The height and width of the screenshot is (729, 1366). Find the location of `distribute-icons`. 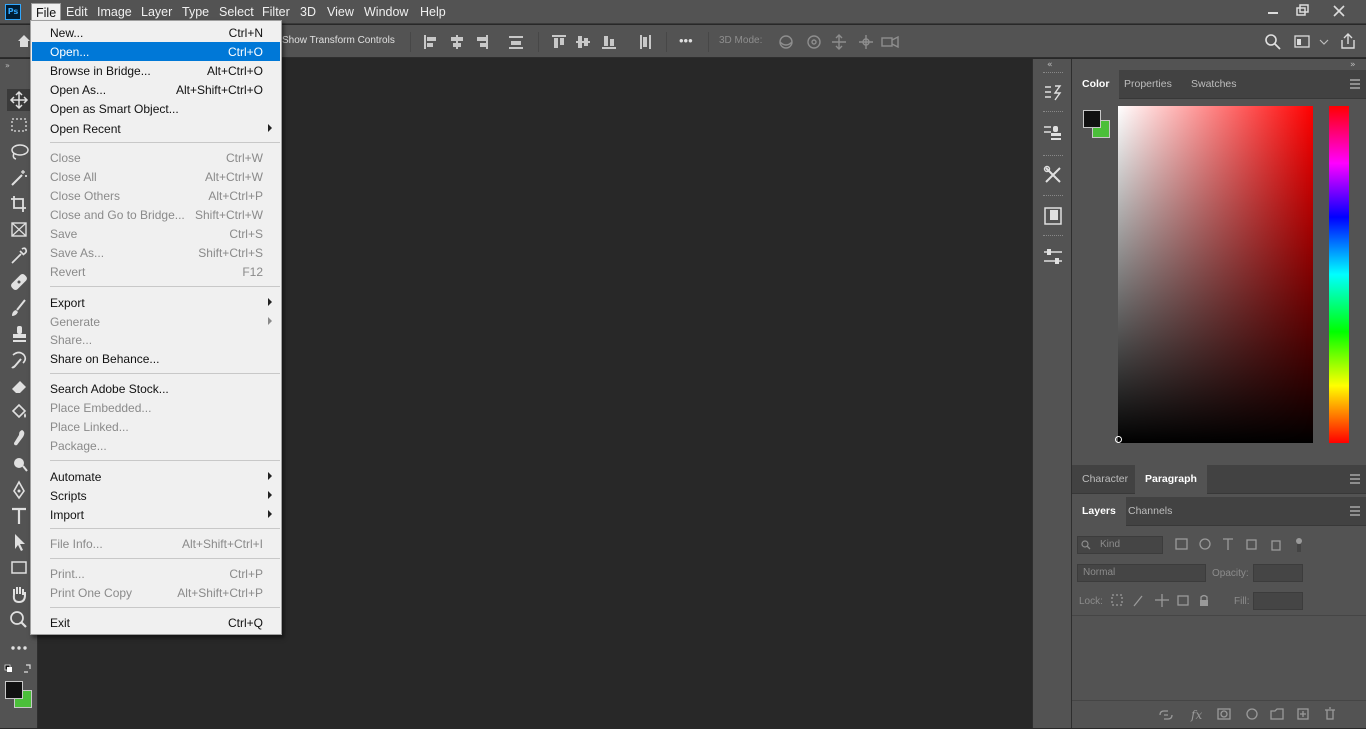

distribute-icons is located at coordinates (605, 42).